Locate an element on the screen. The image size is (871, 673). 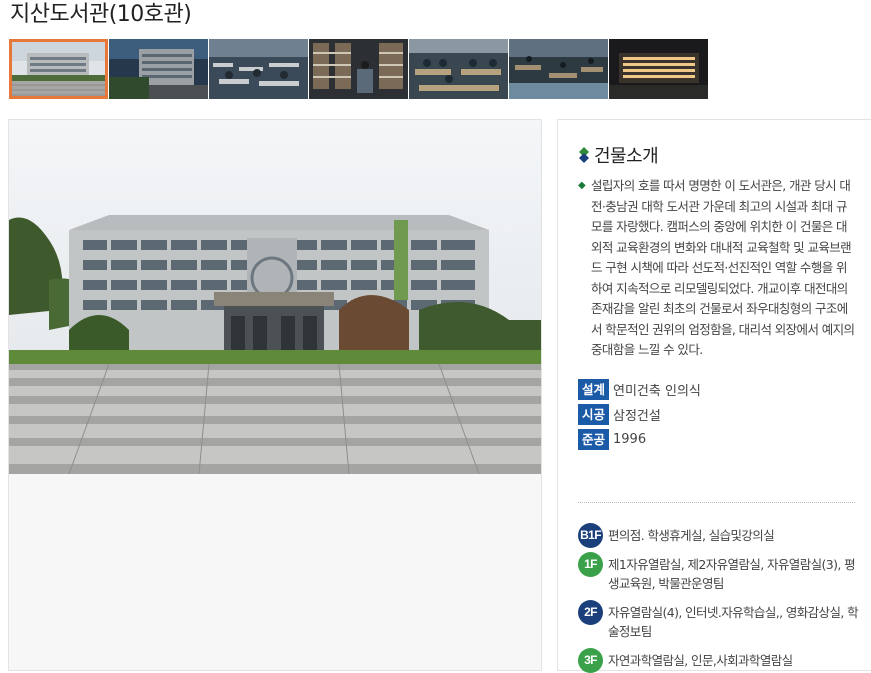
thumbnail-building-night is located at coordinates (658, 69).